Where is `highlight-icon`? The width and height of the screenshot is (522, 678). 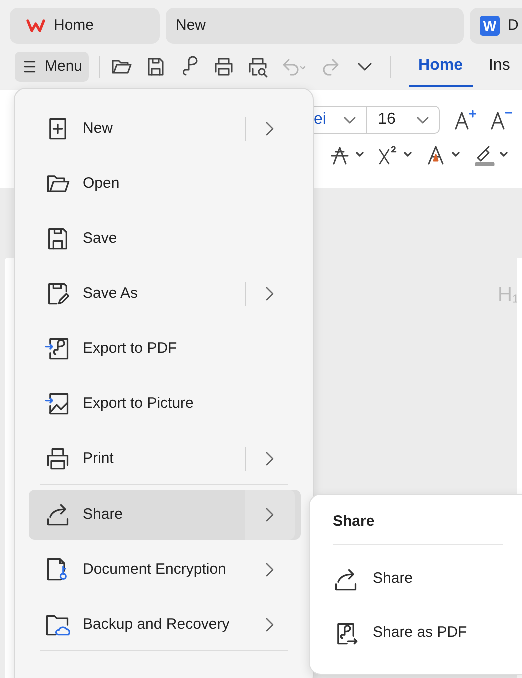 highlight-icon is located at coordinates (485, 155).